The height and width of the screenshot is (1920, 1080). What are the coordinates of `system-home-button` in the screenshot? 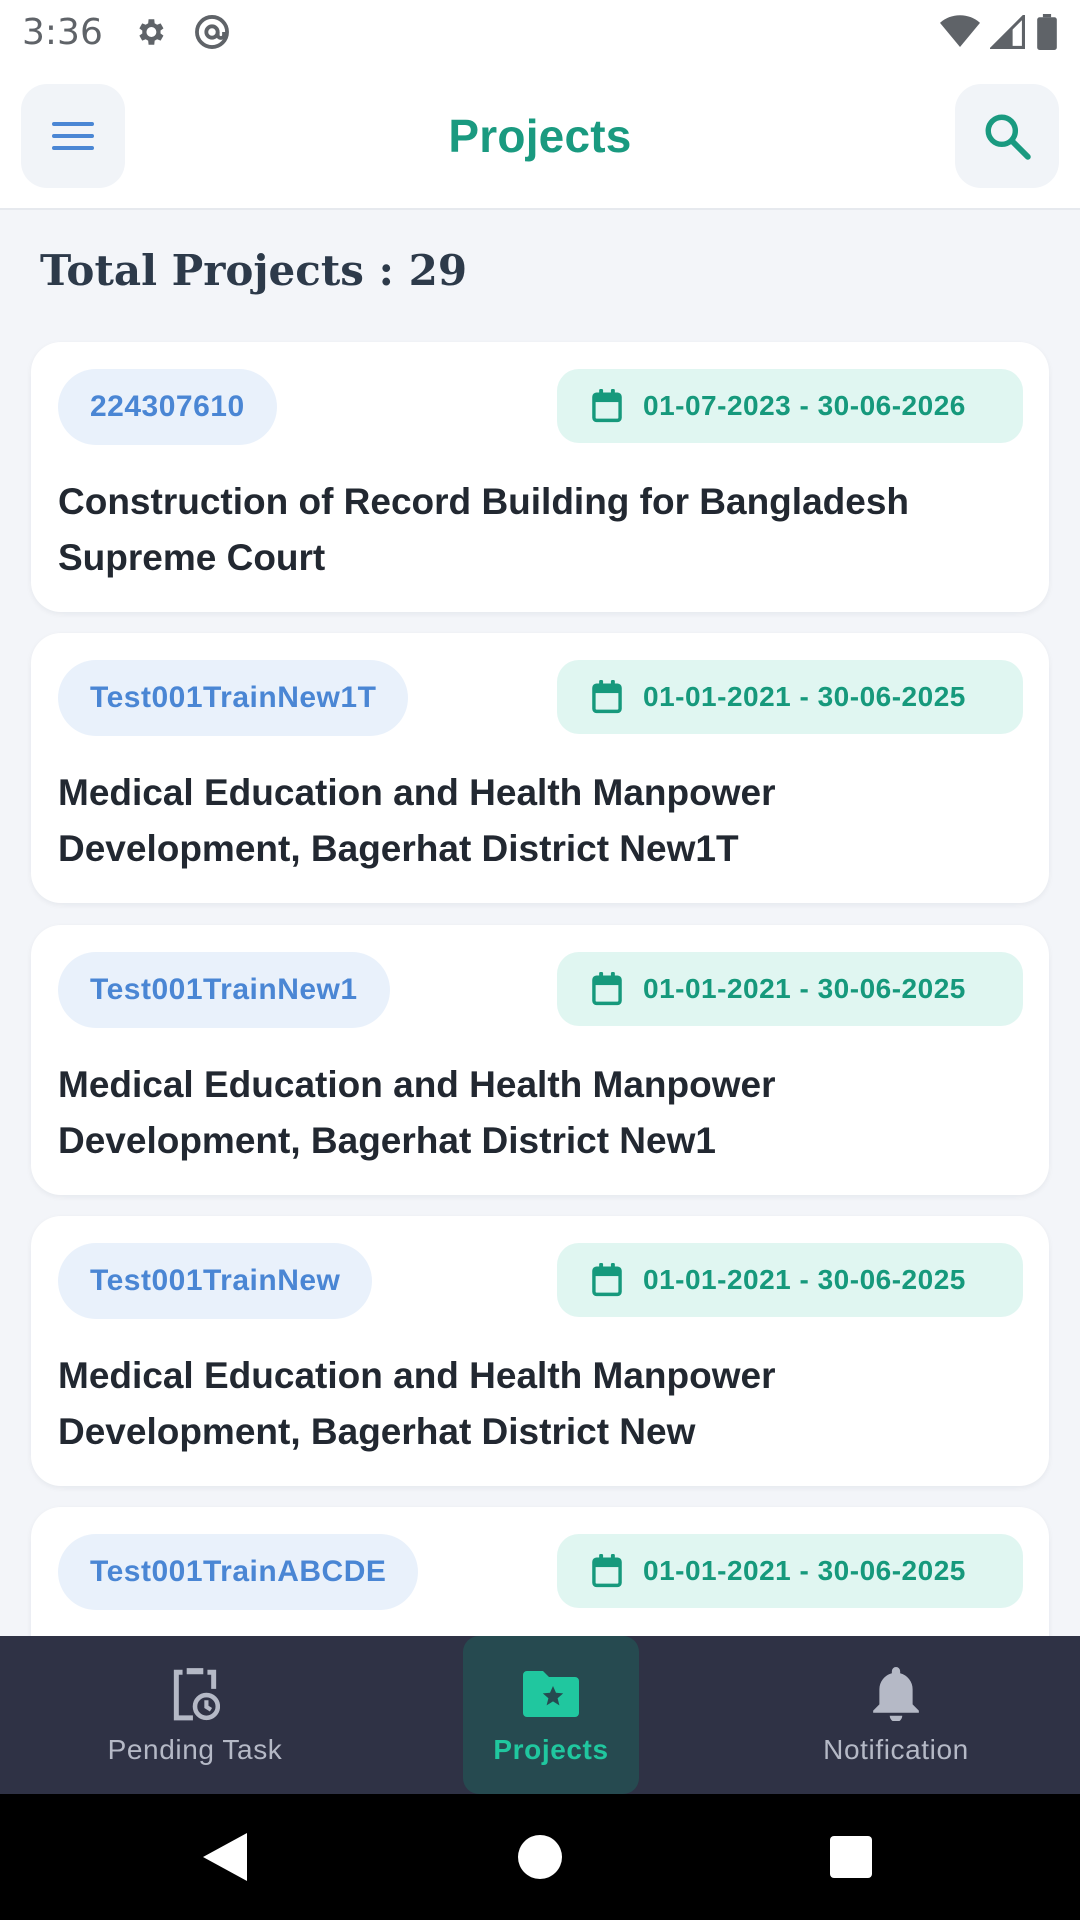 It's located at (540, 1857).